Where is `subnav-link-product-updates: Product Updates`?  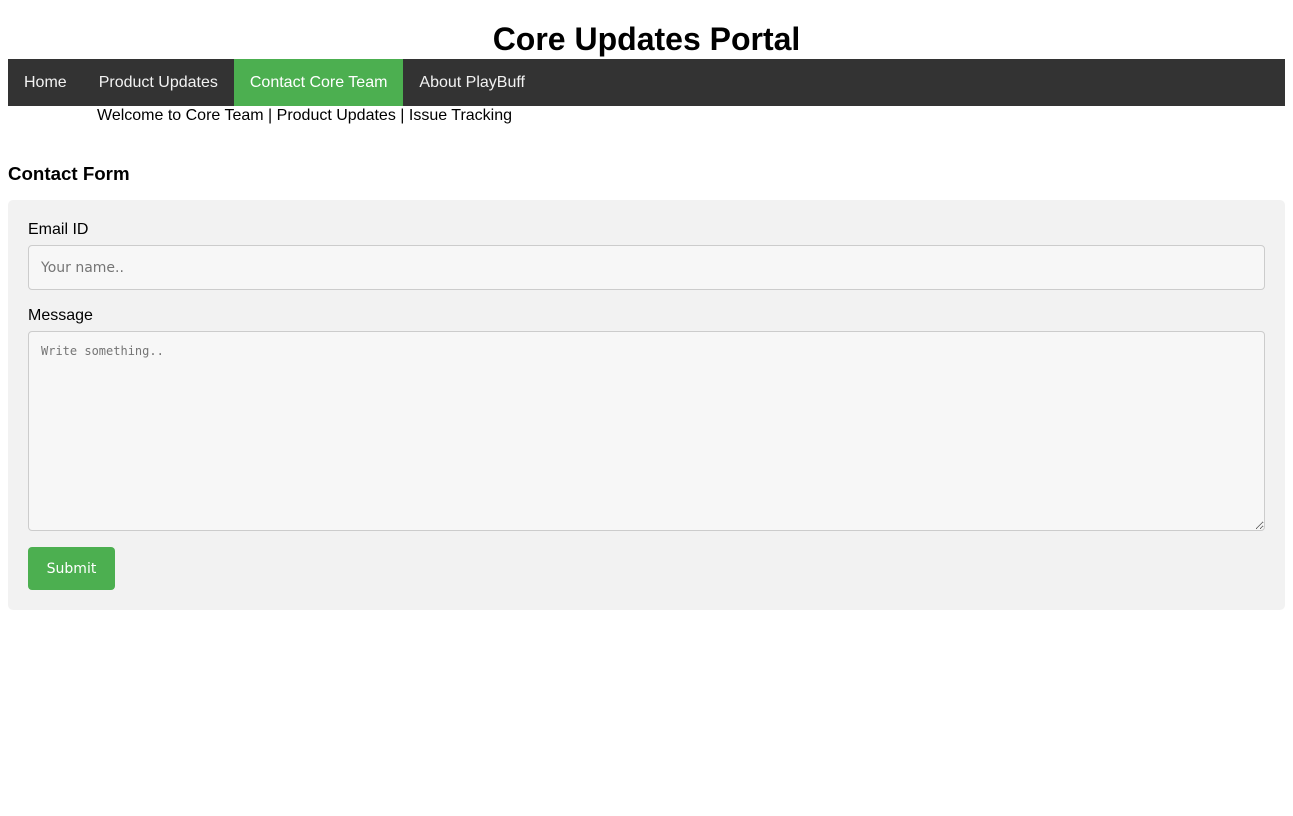 subnav-link-product-updates: Product Updates is located at coordinates (336, 115).